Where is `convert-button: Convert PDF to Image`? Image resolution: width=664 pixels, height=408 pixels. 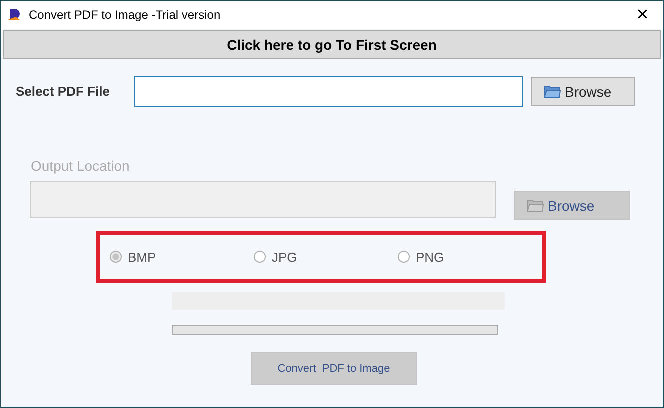
convert-button: Convert PDF to Image is located at coordinates (334, 368).